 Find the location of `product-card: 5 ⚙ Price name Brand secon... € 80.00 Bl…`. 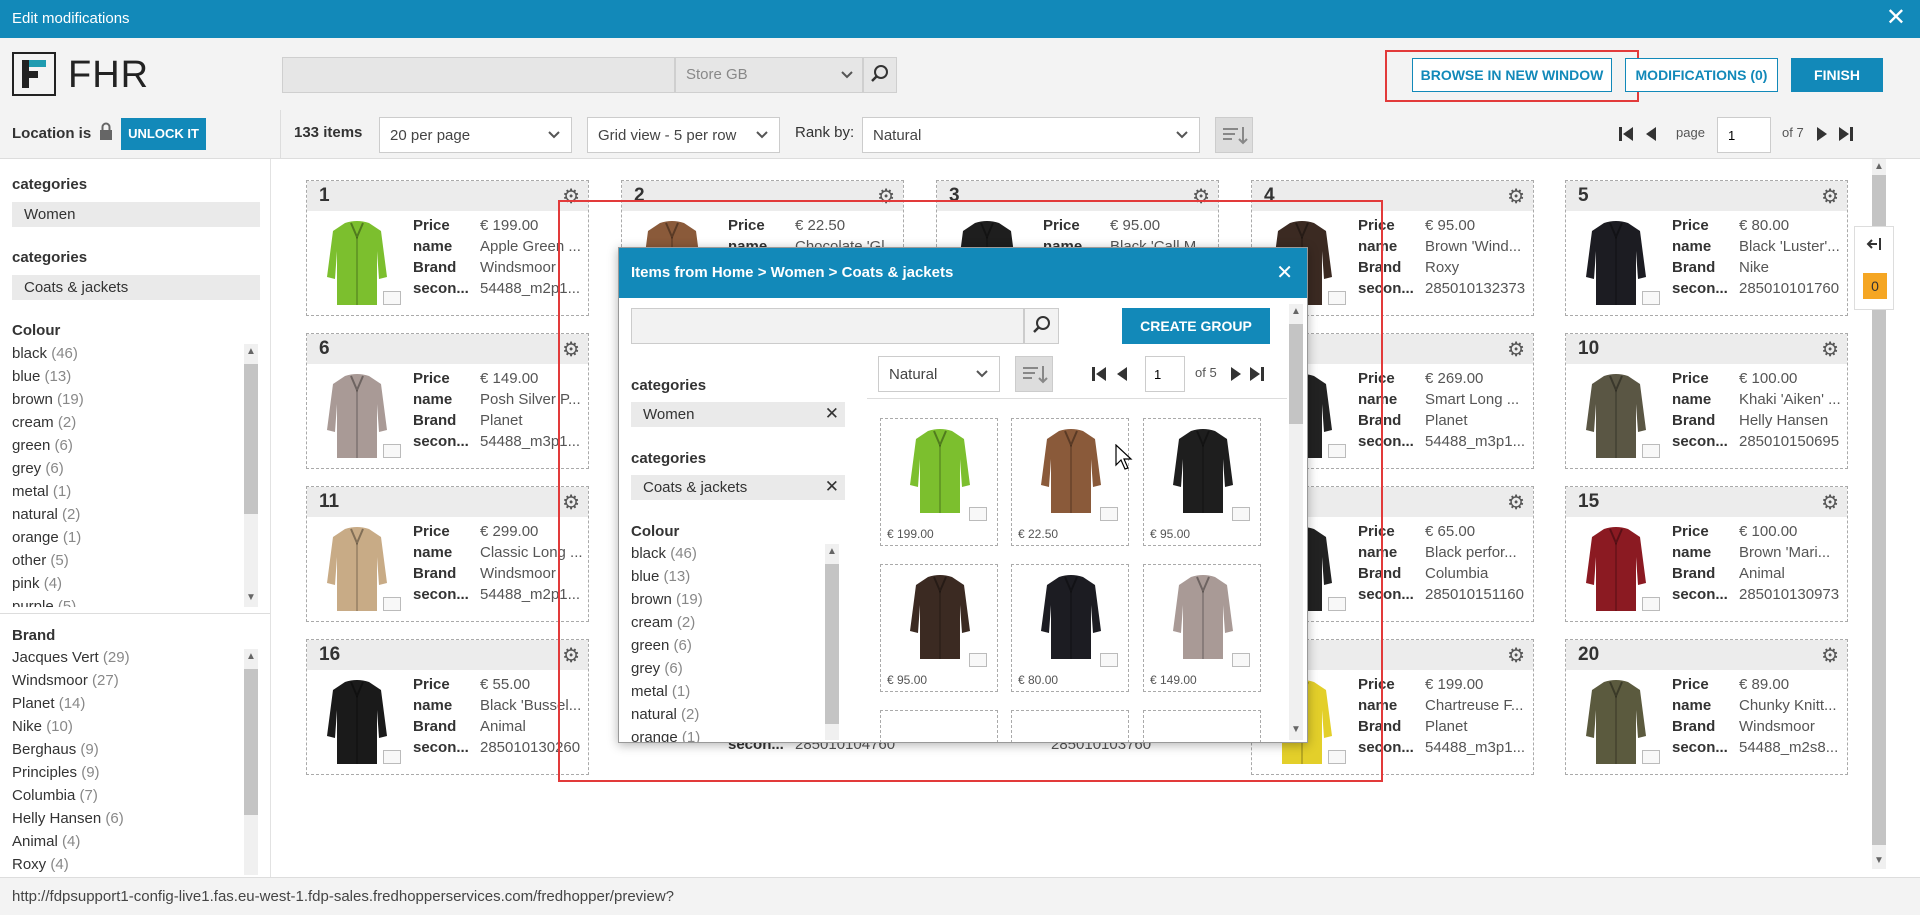

product-card: 5 ⚙ Price name Brand secon... € 80.00 Bl… is located at coordinates (1706, 248).